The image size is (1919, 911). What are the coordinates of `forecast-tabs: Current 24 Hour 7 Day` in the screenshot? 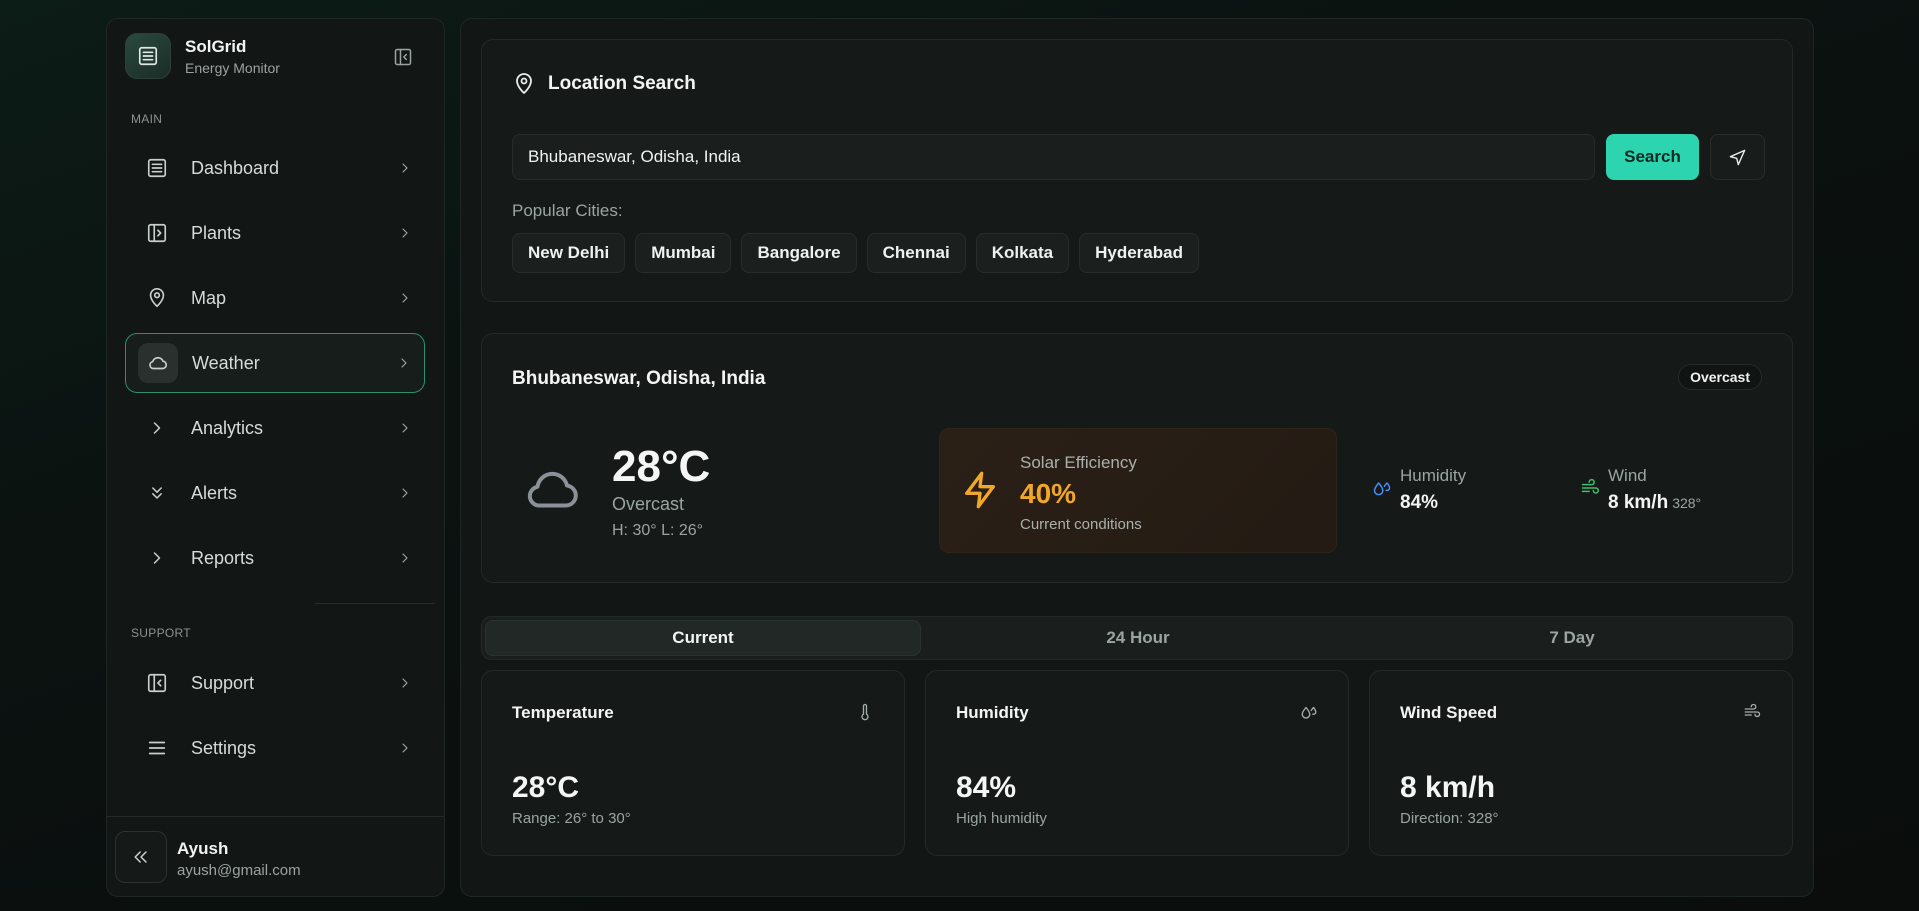 It's located at (1137, 638).